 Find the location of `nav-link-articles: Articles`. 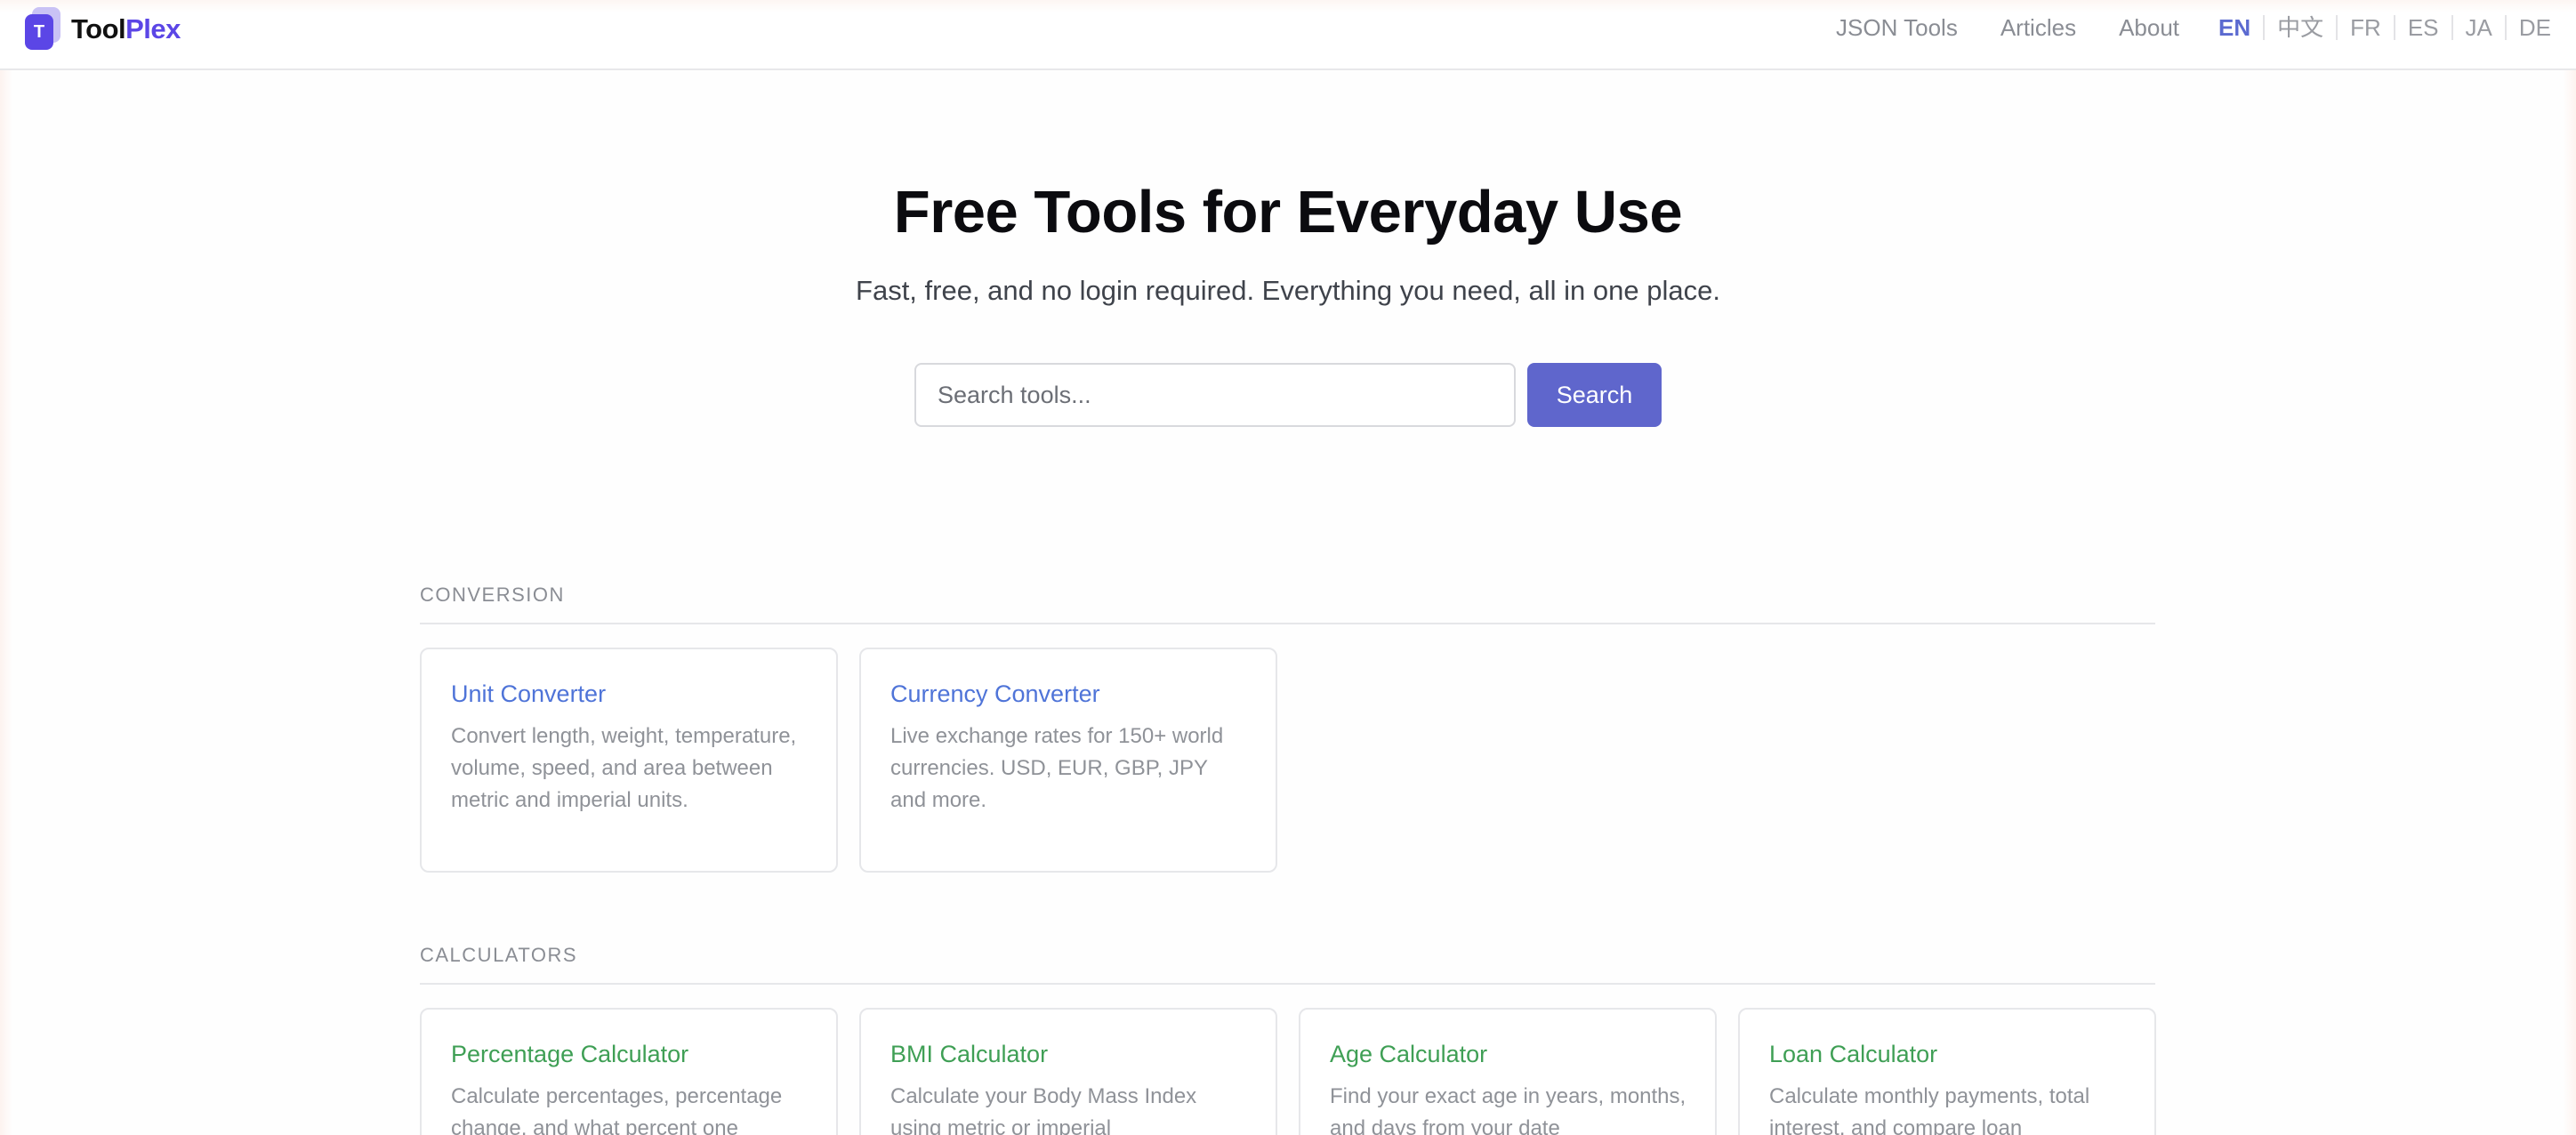

nav-link-articles: Articles is located at coordinates (2038, 28).